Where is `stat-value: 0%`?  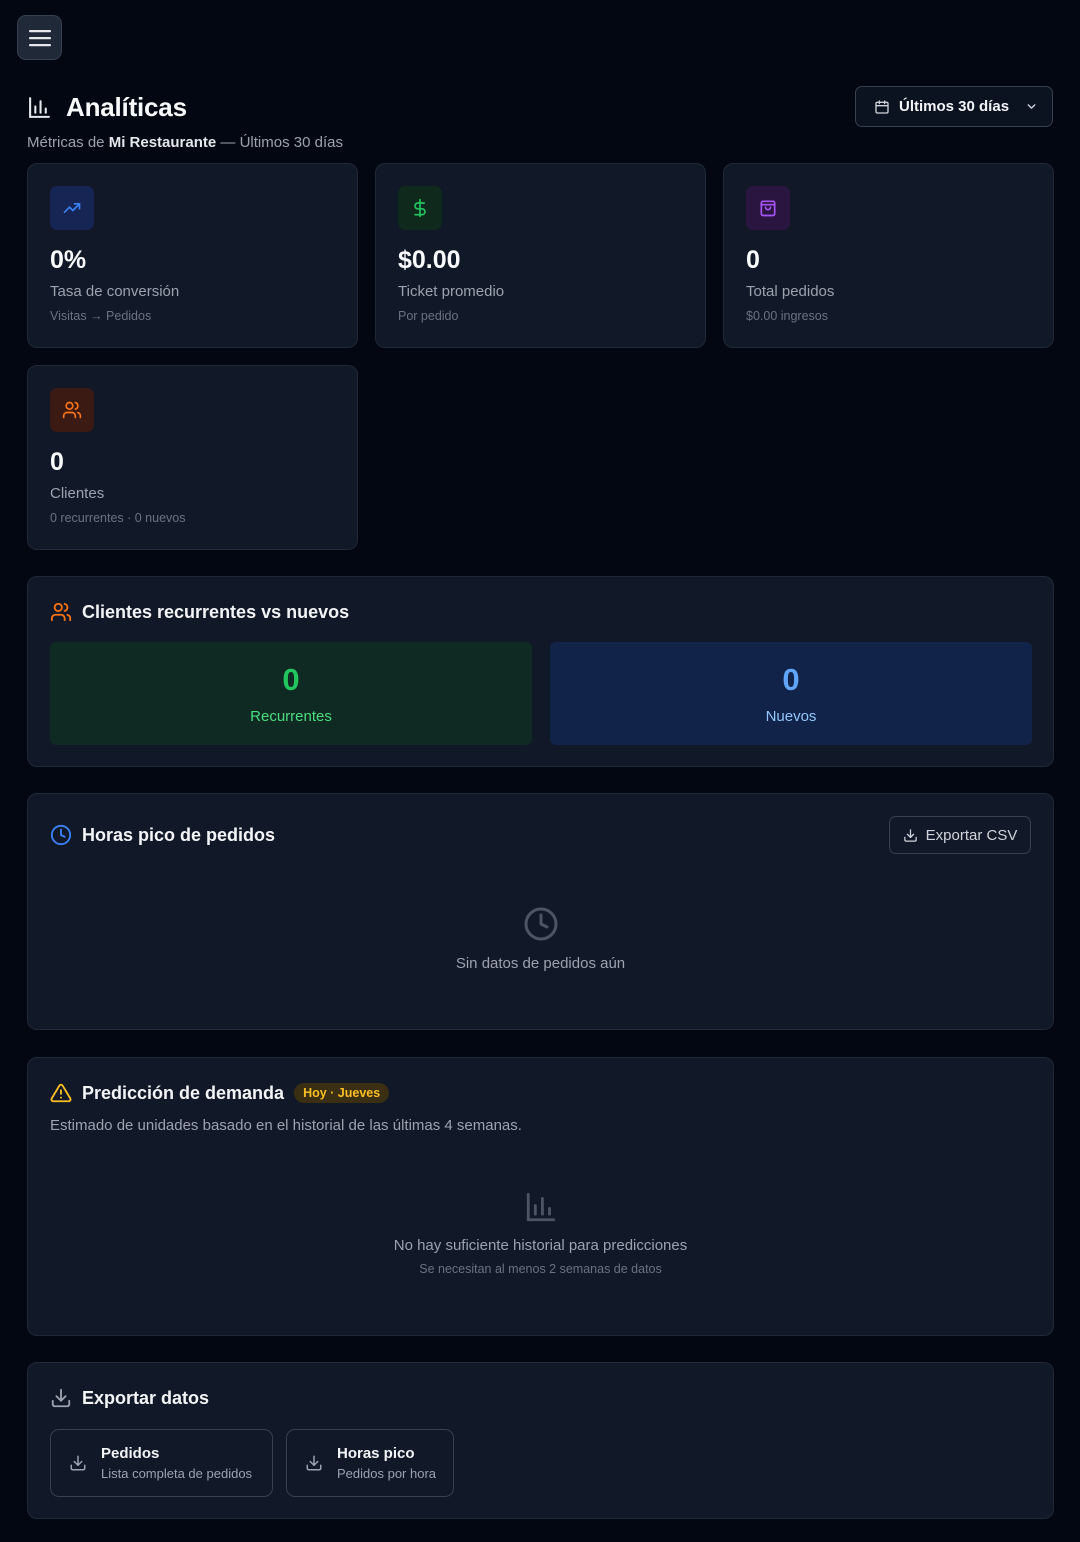
stat-value: 0% is located at coordinates (68, 260).